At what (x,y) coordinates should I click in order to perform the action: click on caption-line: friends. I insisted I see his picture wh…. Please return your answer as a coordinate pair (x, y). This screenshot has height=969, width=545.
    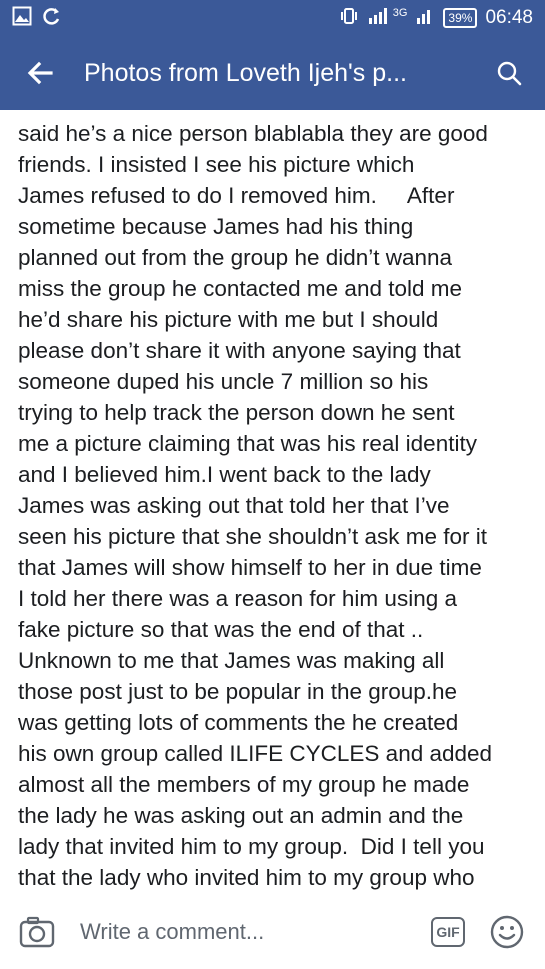
    Looking at the image, I should click on (216, 164).